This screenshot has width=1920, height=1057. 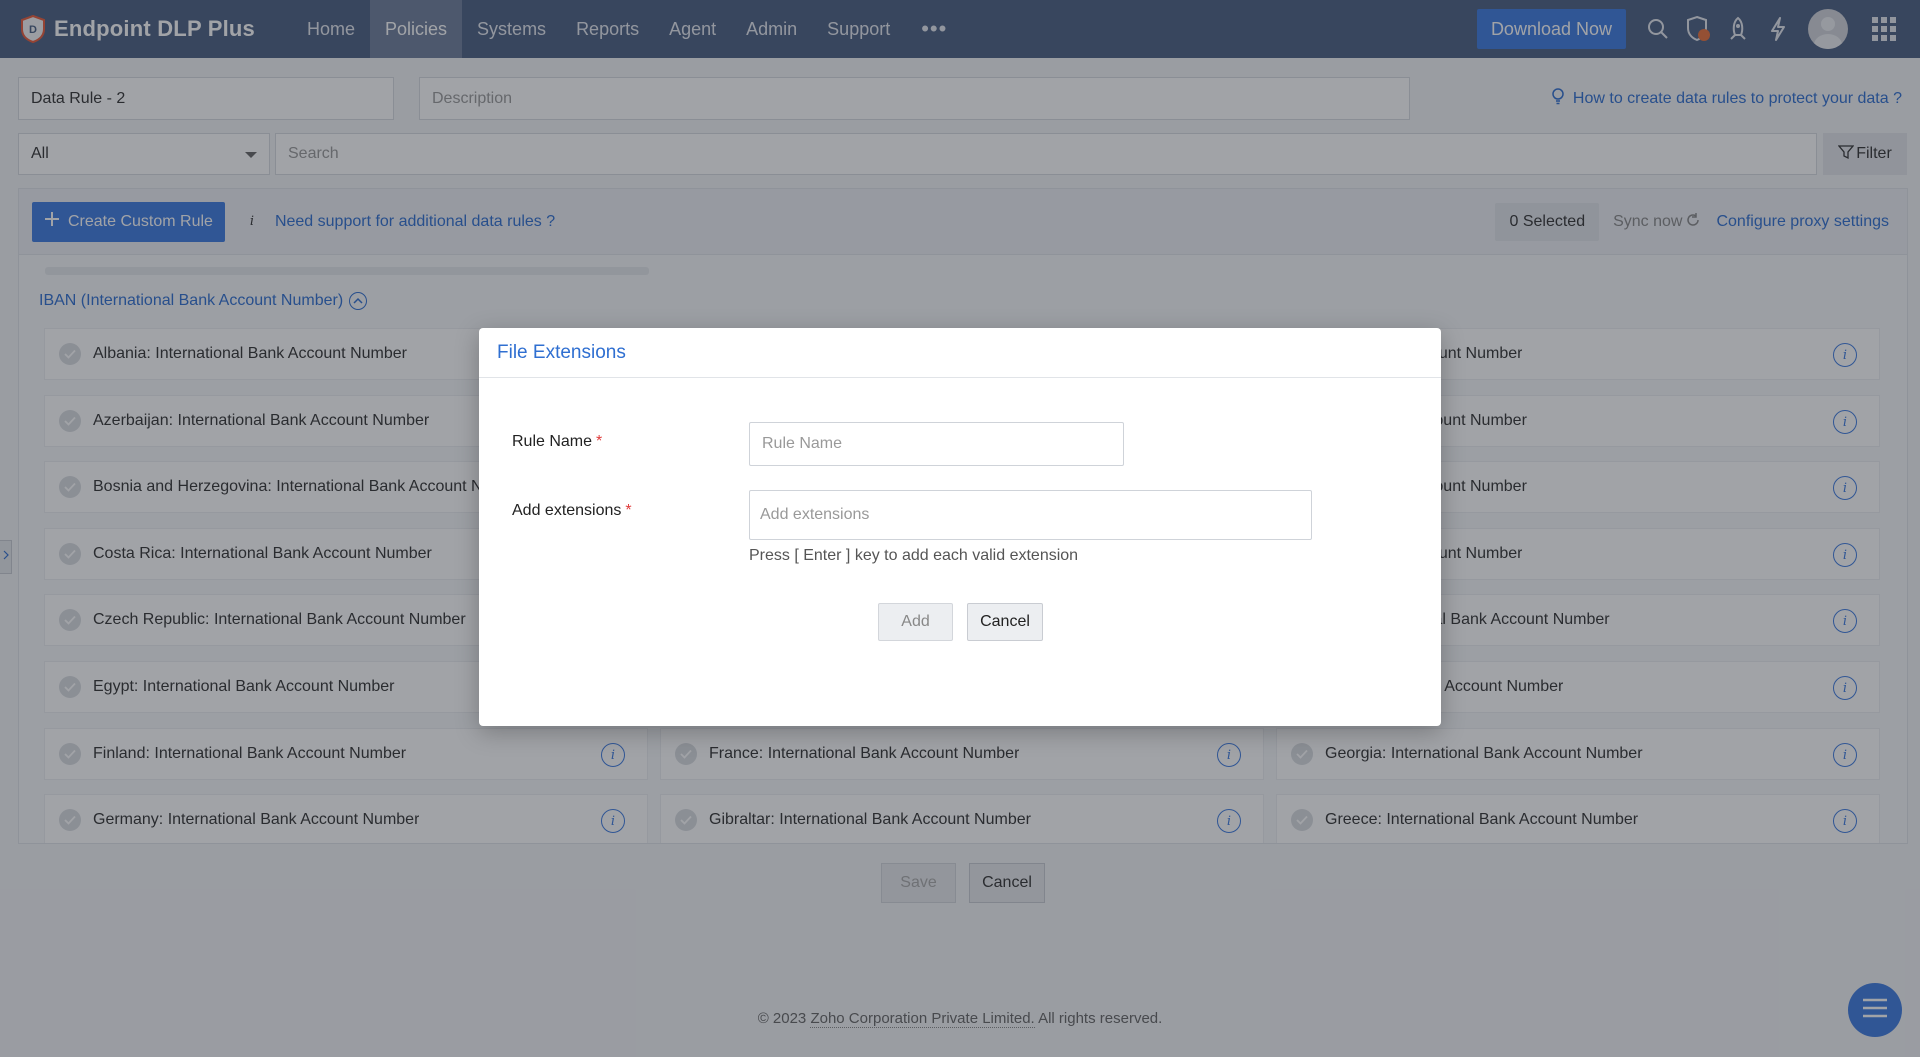 I want to click on modal-header: File Extensions, so click(x=960, y=353).